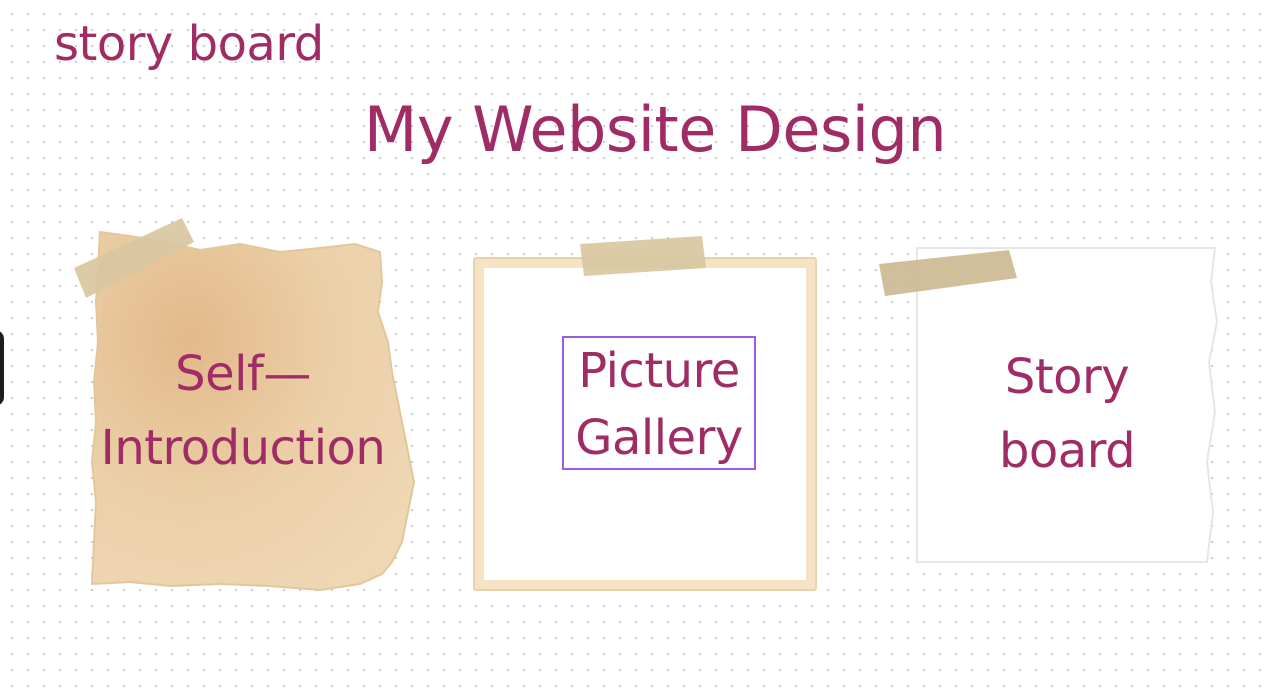 The width and height of the screenshot is (1265, 695). Describe the element at coordinates (243, 411) in the screenshot. I see `card-title: Self— Introduction` at that location.